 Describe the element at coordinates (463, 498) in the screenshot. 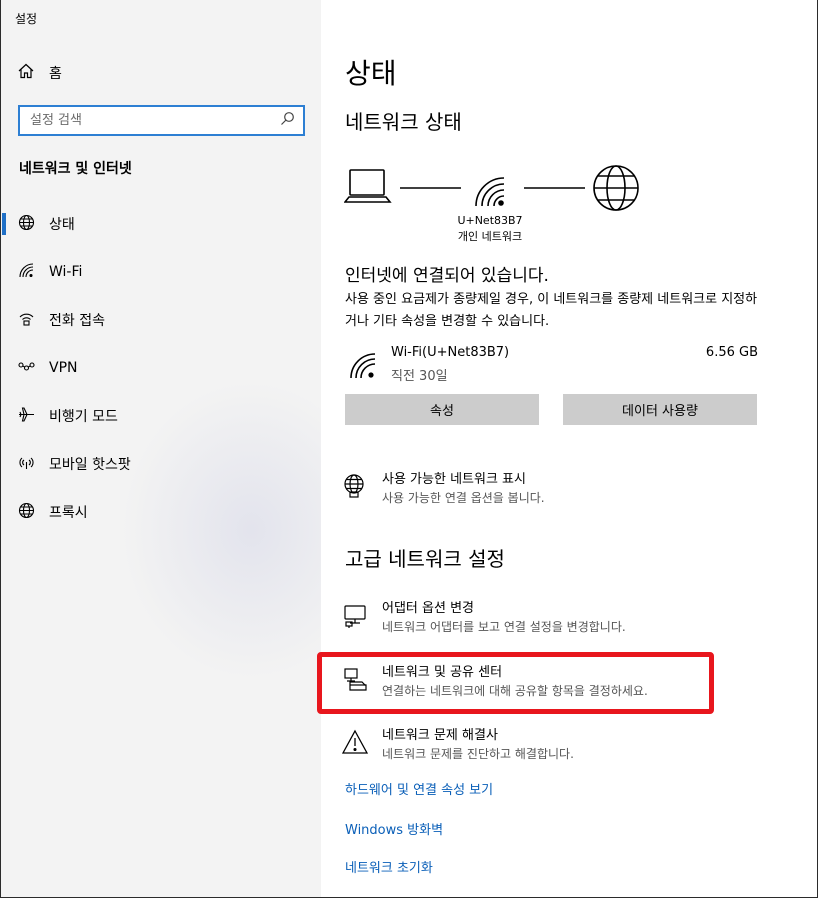

I see `option-description: 사용 가능한 연결 옵션을 봅니다.` at that location.